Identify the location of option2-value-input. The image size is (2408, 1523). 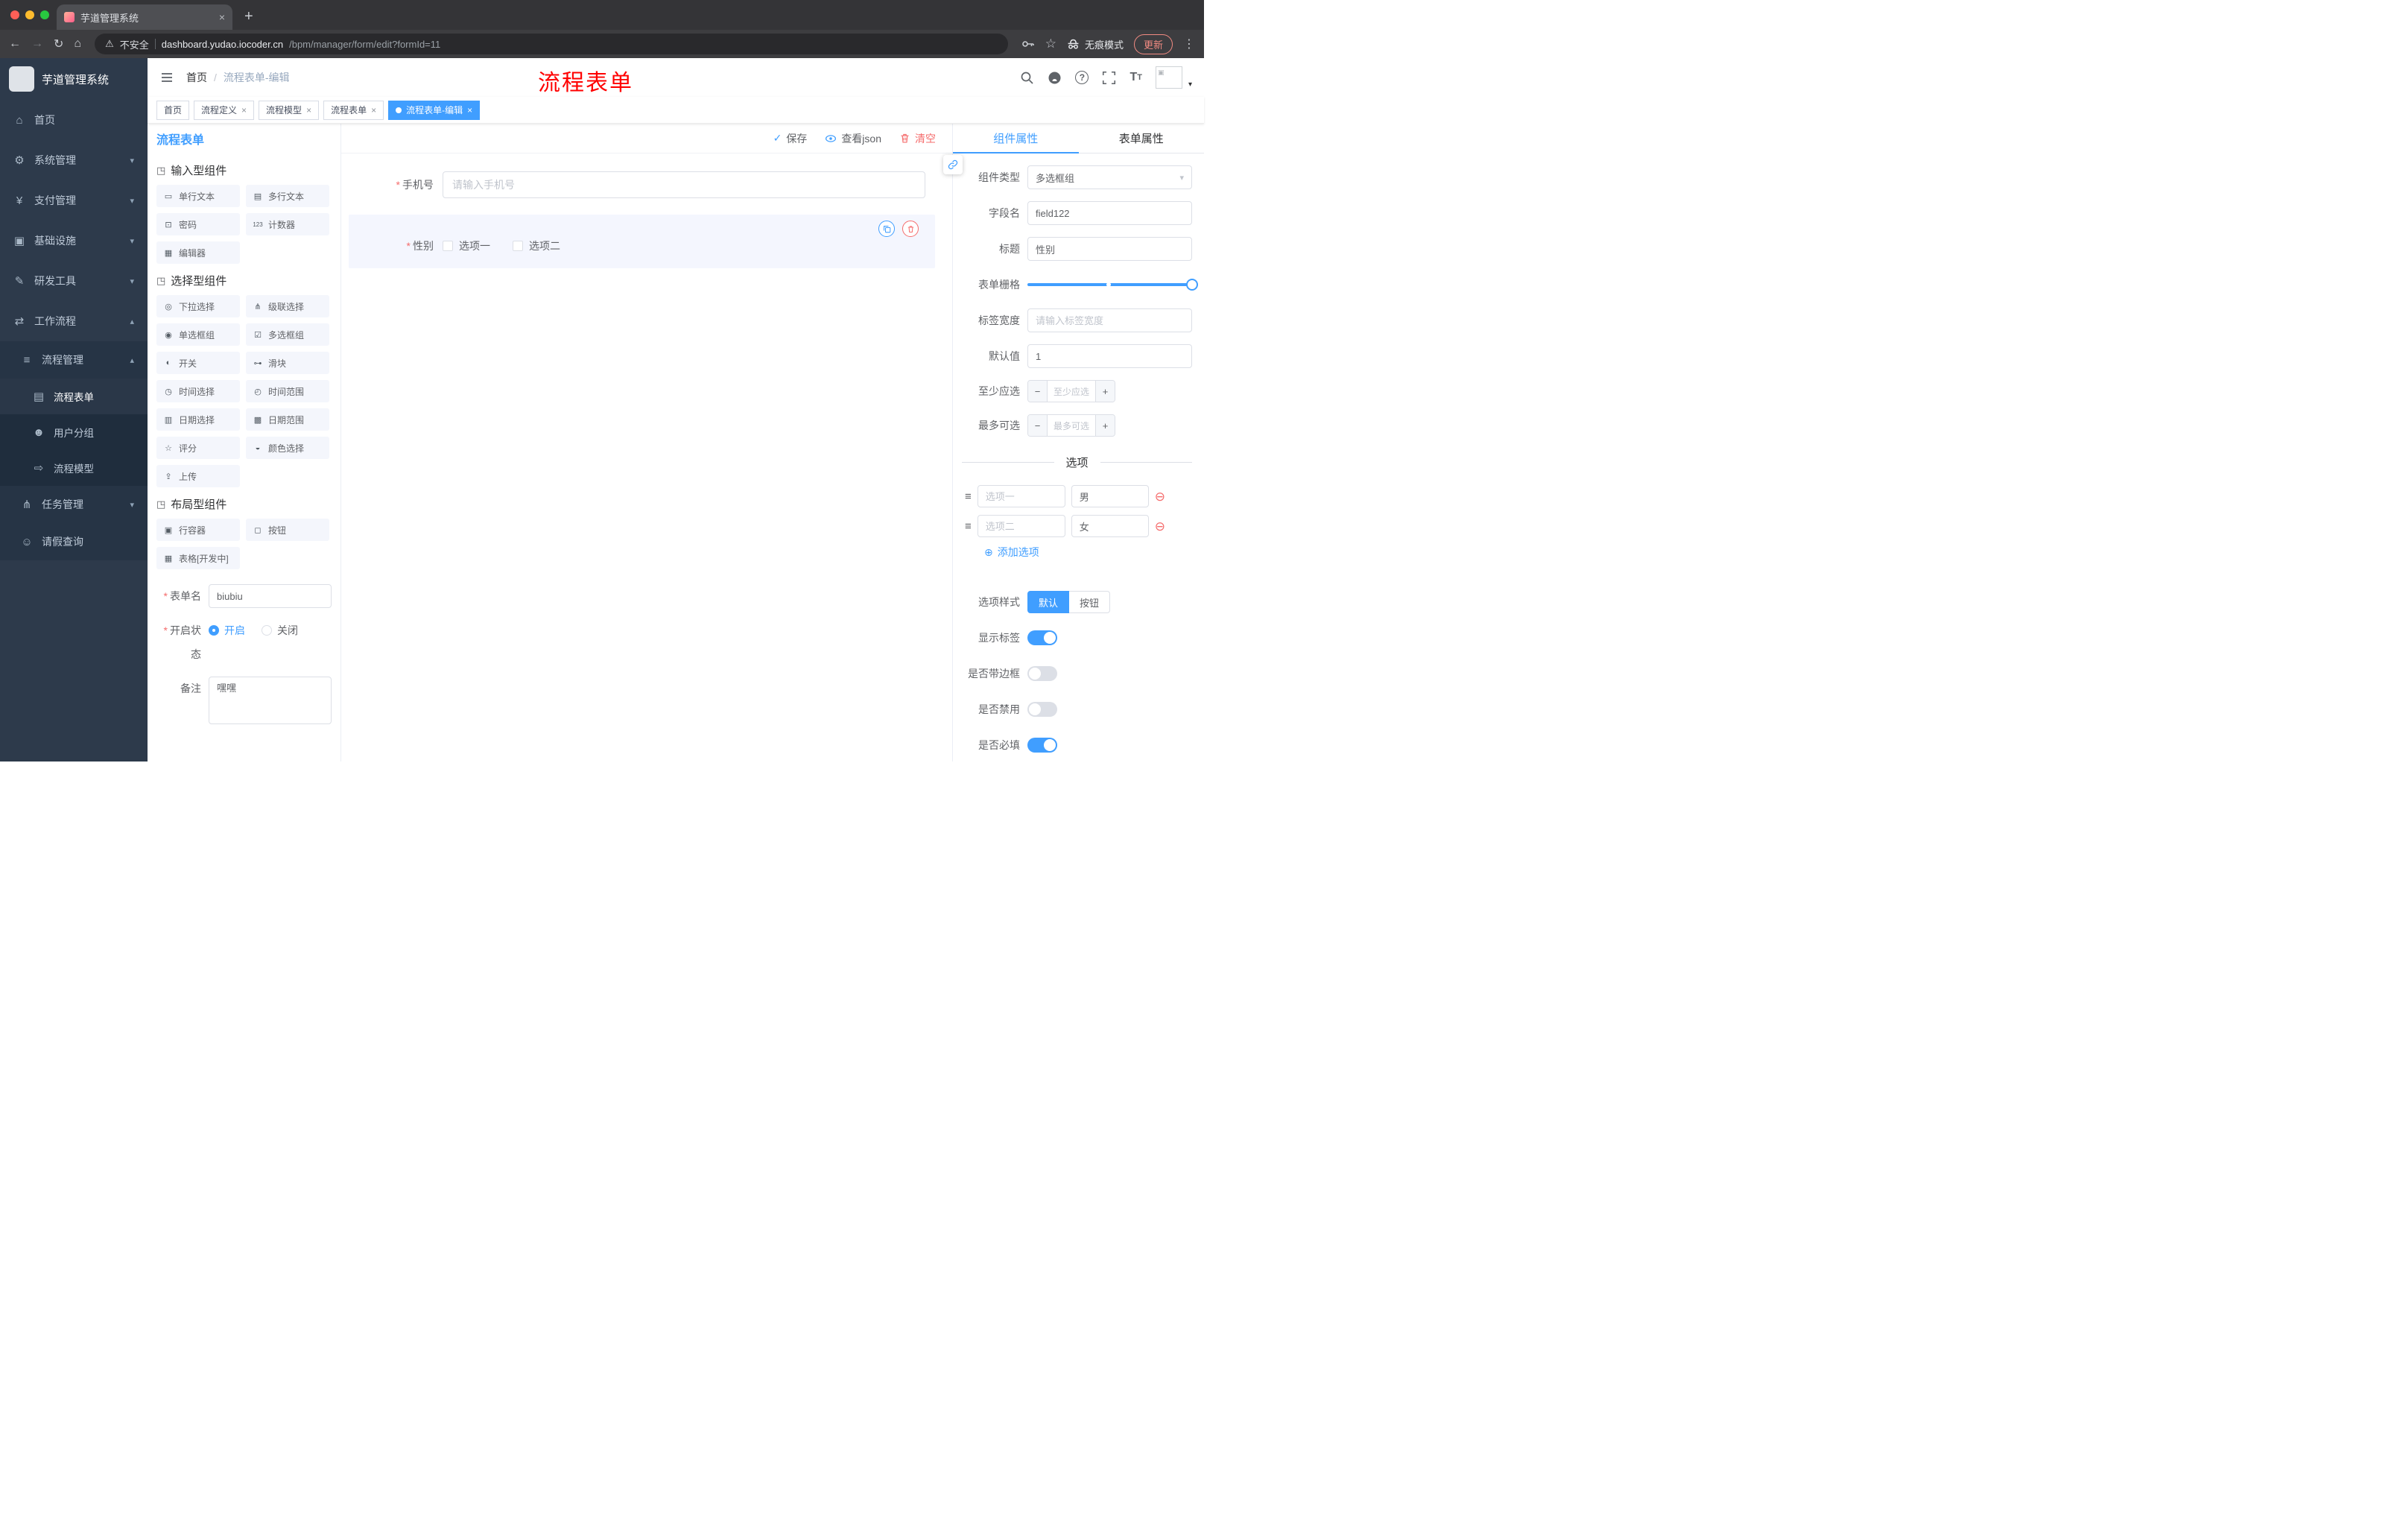
(1110, 526).